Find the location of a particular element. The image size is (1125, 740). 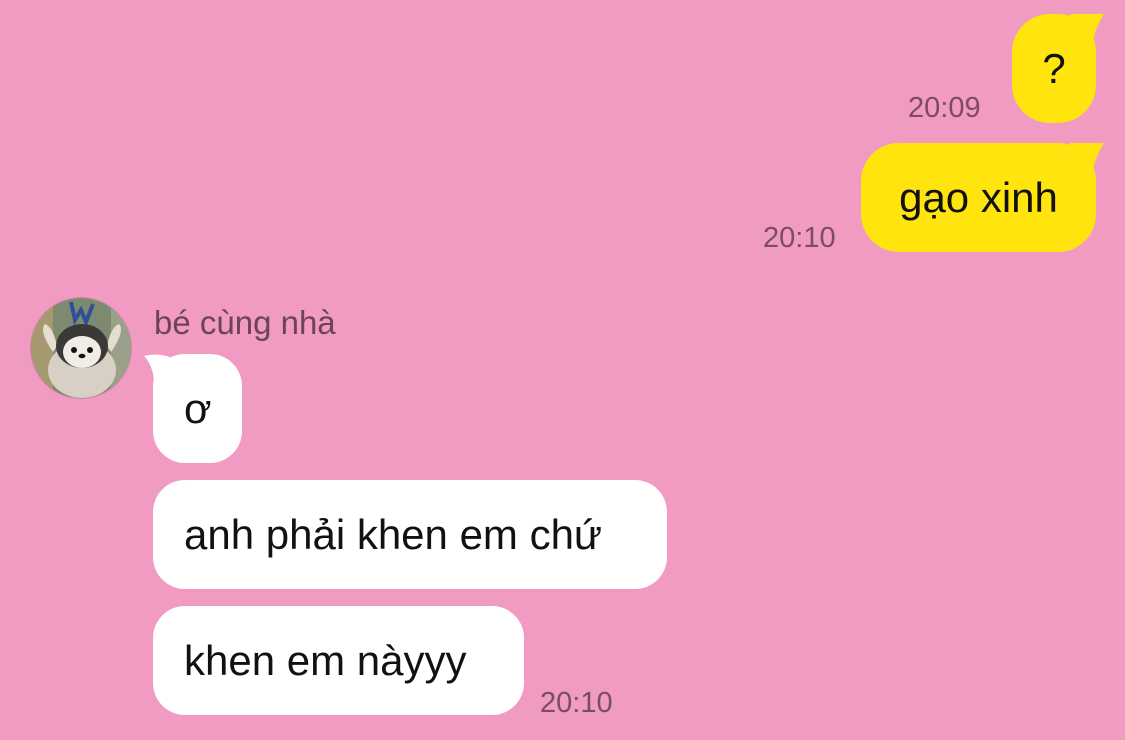

incoming-message-bubble: ơ is located at coordinates (197, 408).